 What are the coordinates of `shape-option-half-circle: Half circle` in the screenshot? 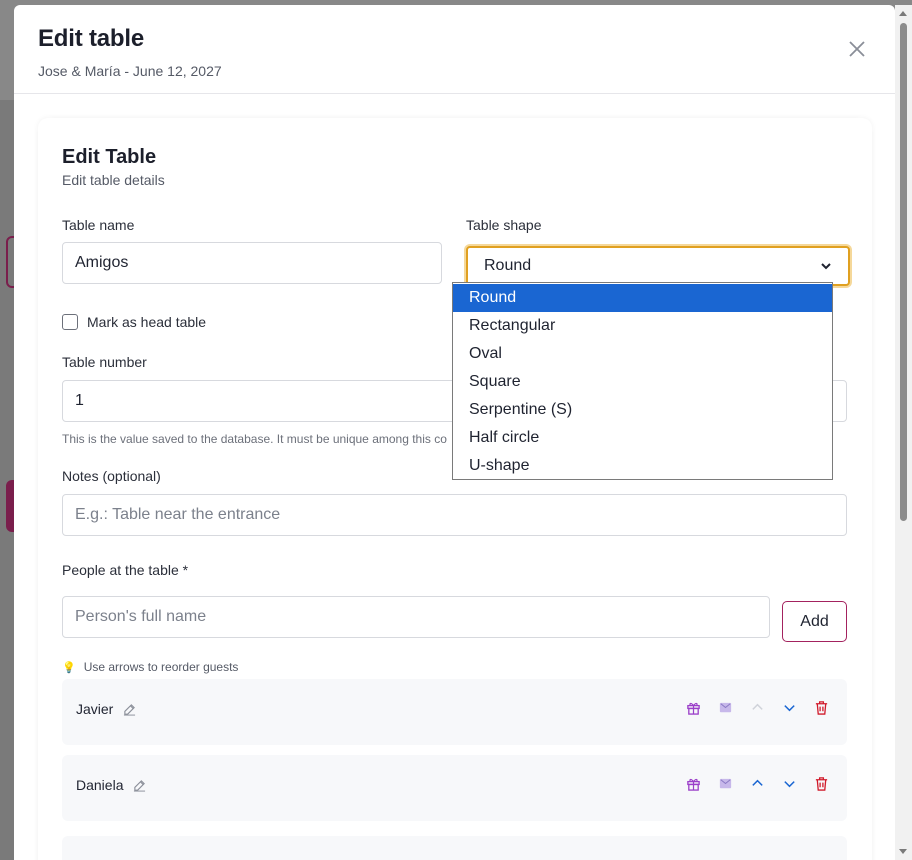 It's located at (642, 438).